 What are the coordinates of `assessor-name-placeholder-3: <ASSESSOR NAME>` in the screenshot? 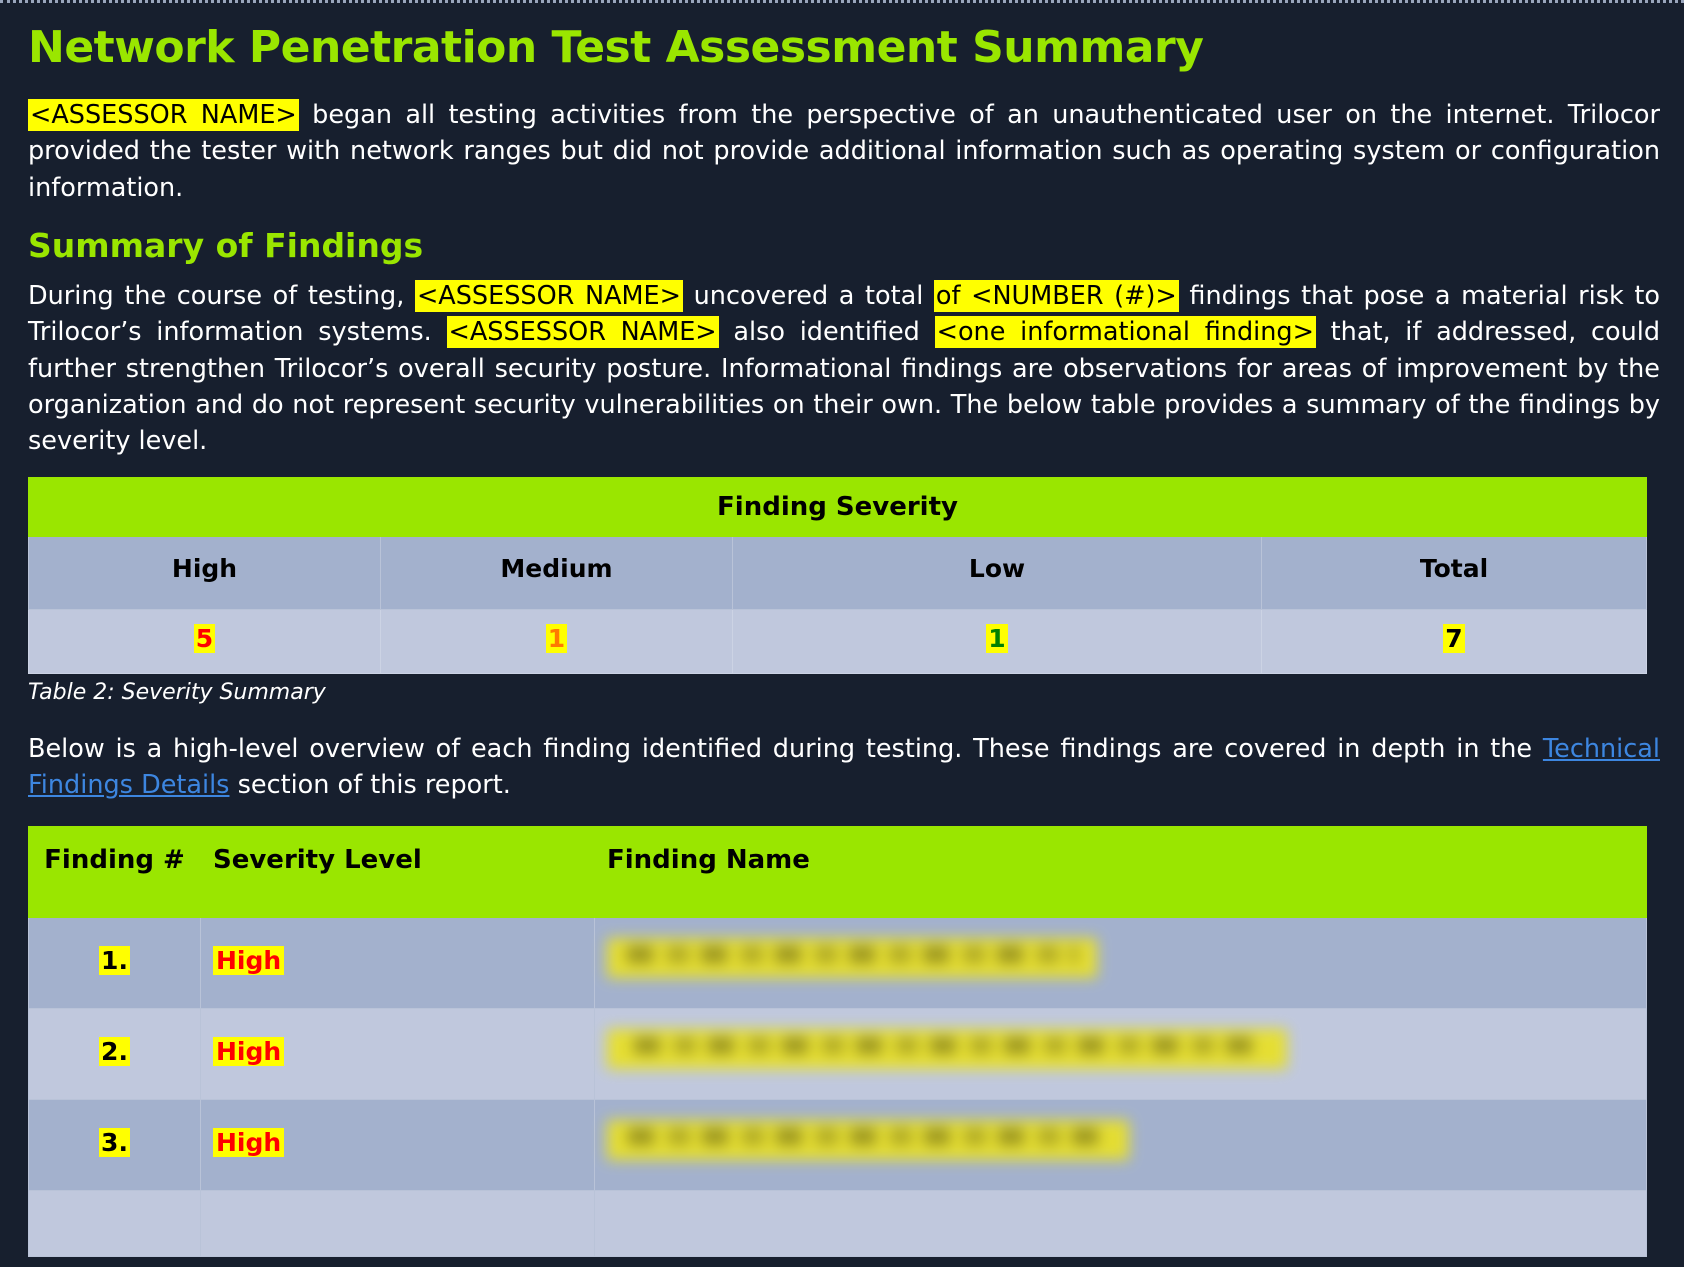 It's located at (582, 332).